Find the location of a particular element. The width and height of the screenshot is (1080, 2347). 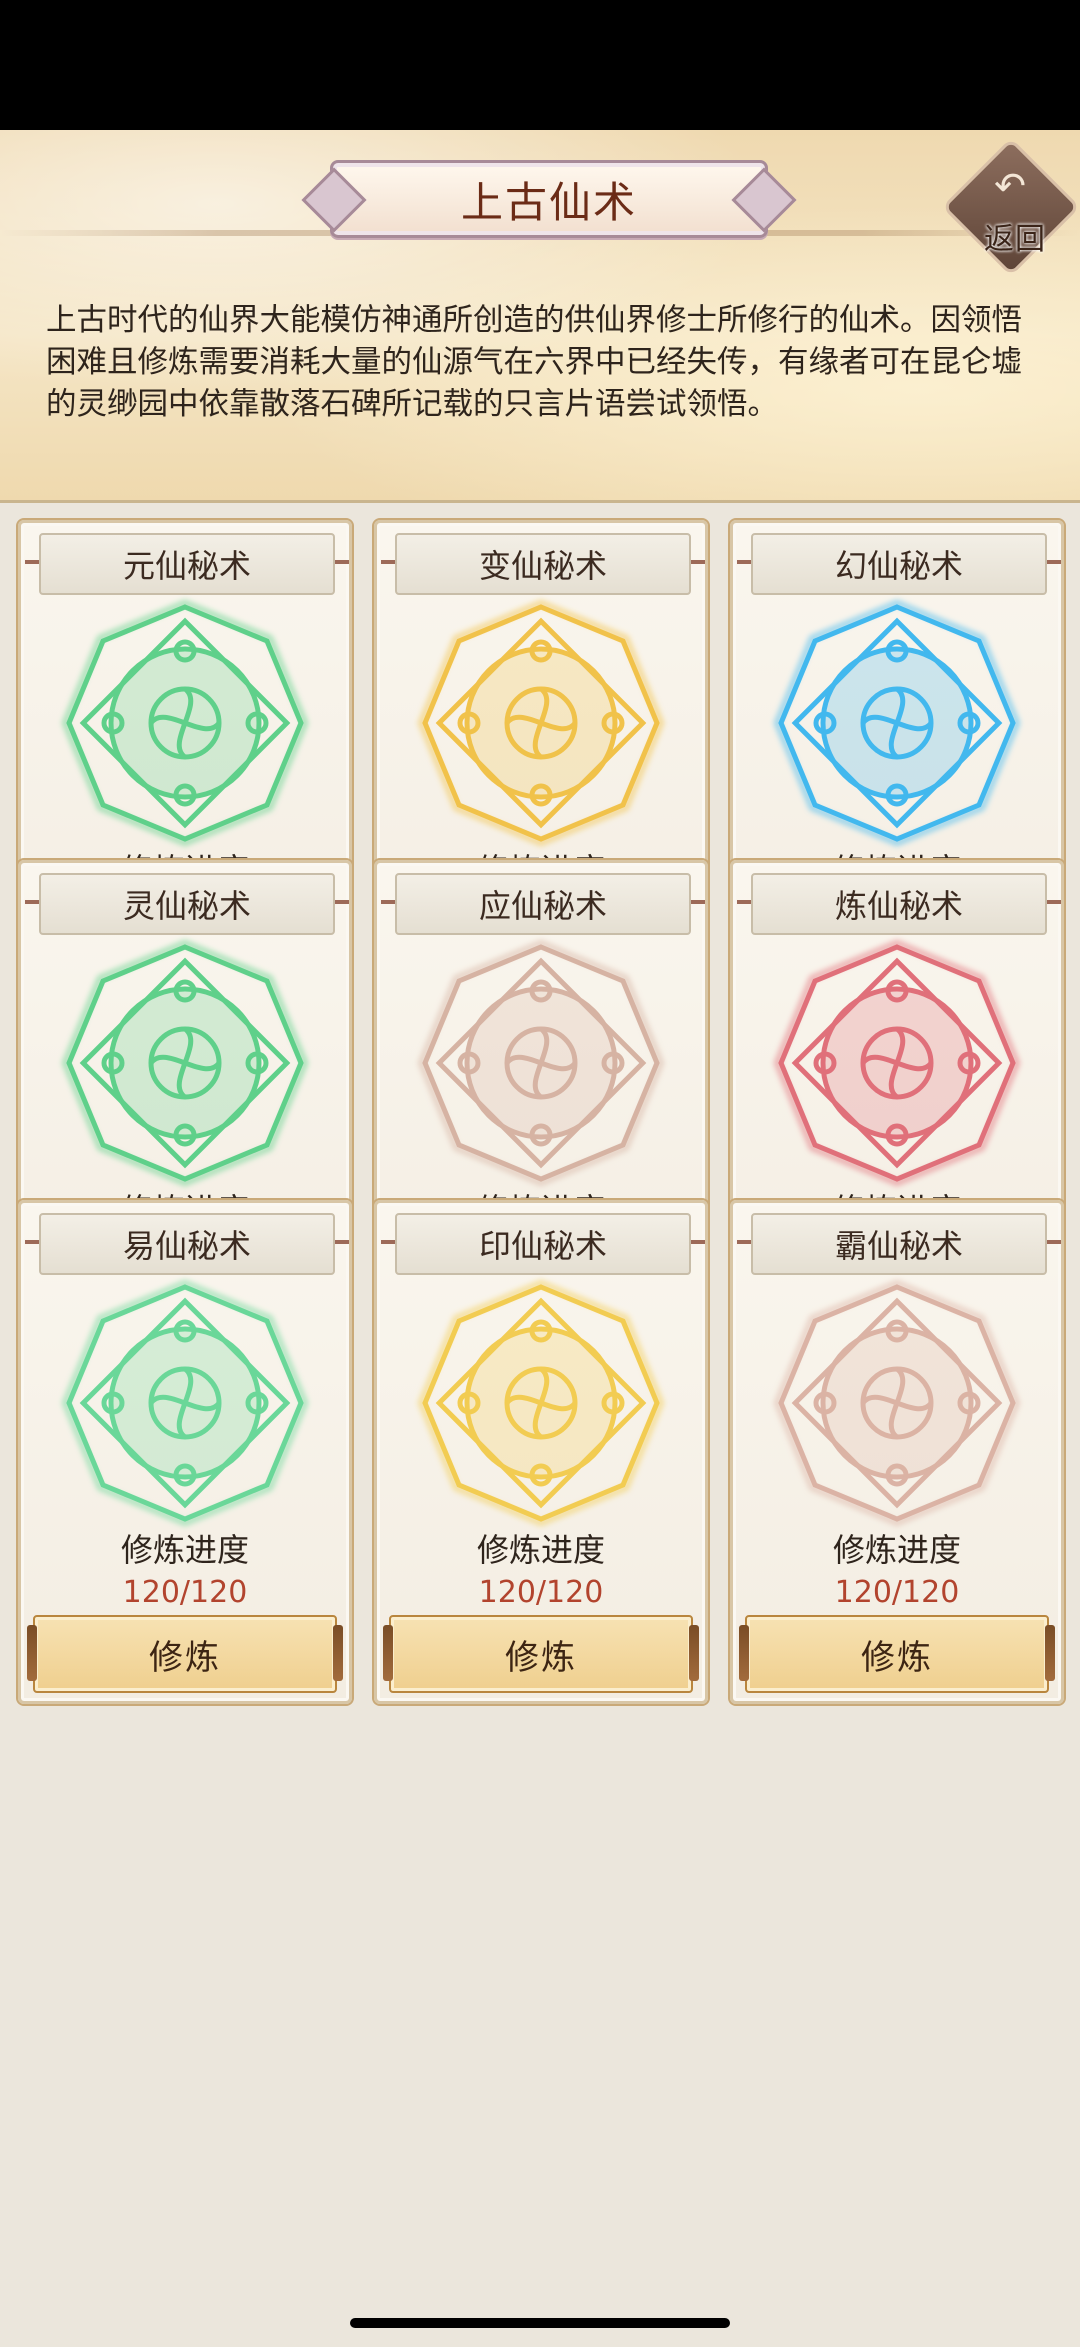

technique-card: 印仙秘术修炼进度 120/120 修炼 is located at coordinates (541, 1452).